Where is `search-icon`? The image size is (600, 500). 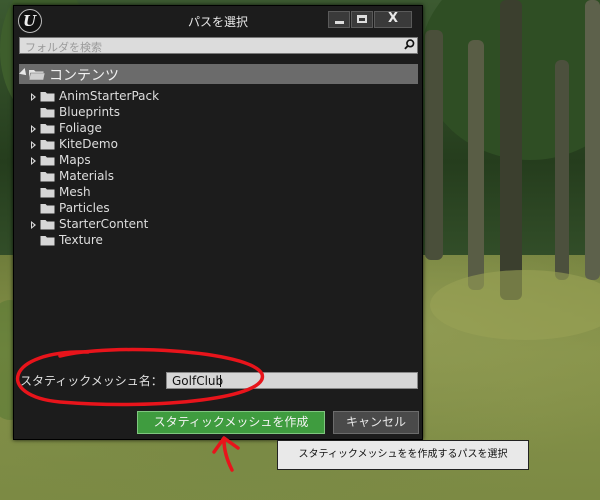
search-icon is located at coordinates (409, 44).